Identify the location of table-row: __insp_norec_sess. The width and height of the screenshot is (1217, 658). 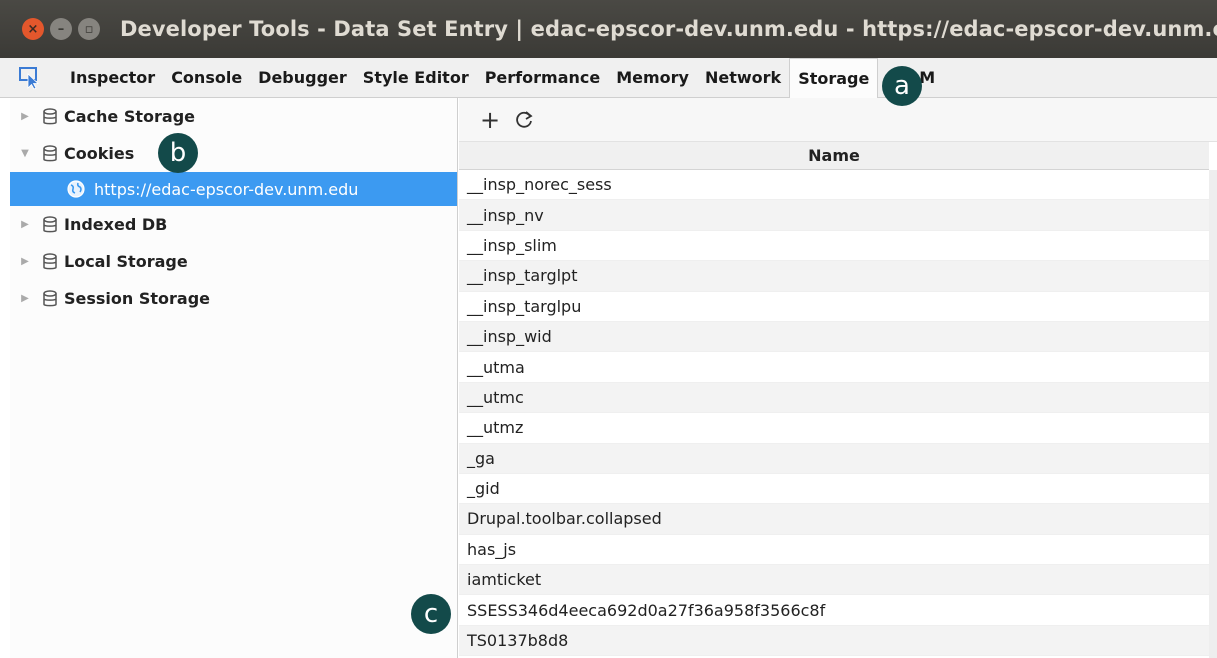
(834, 185).